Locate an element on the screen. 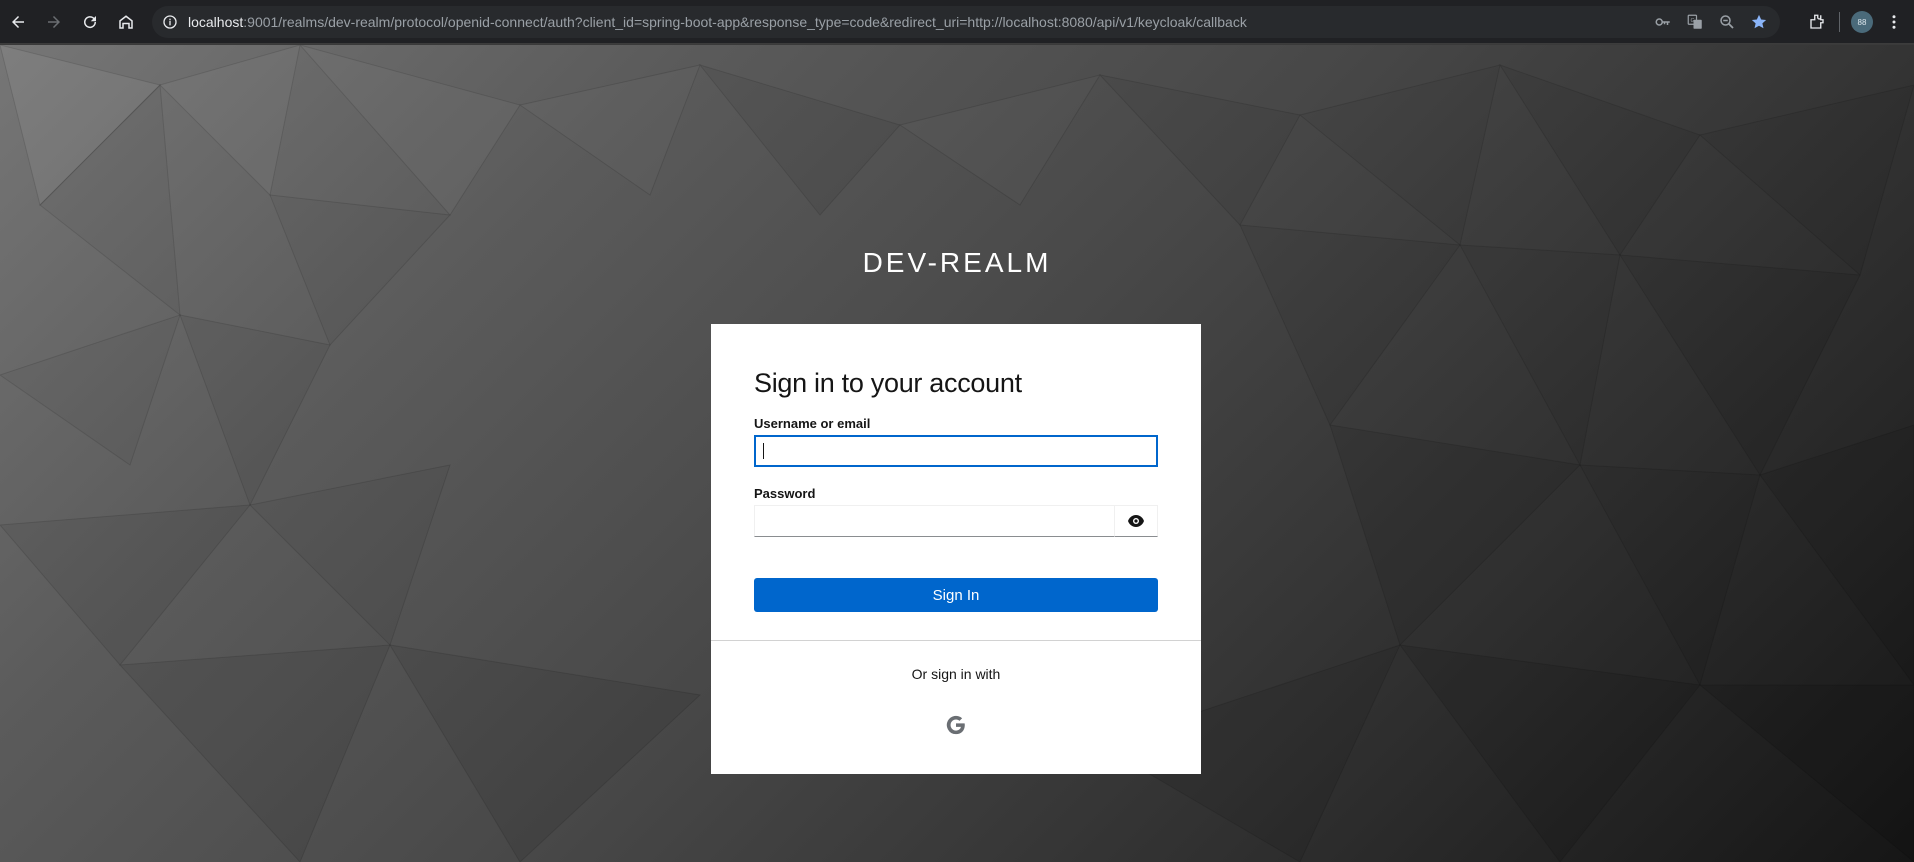 This screenshot has width=1914, height=862. home-button is located at coordinates (126, 22).